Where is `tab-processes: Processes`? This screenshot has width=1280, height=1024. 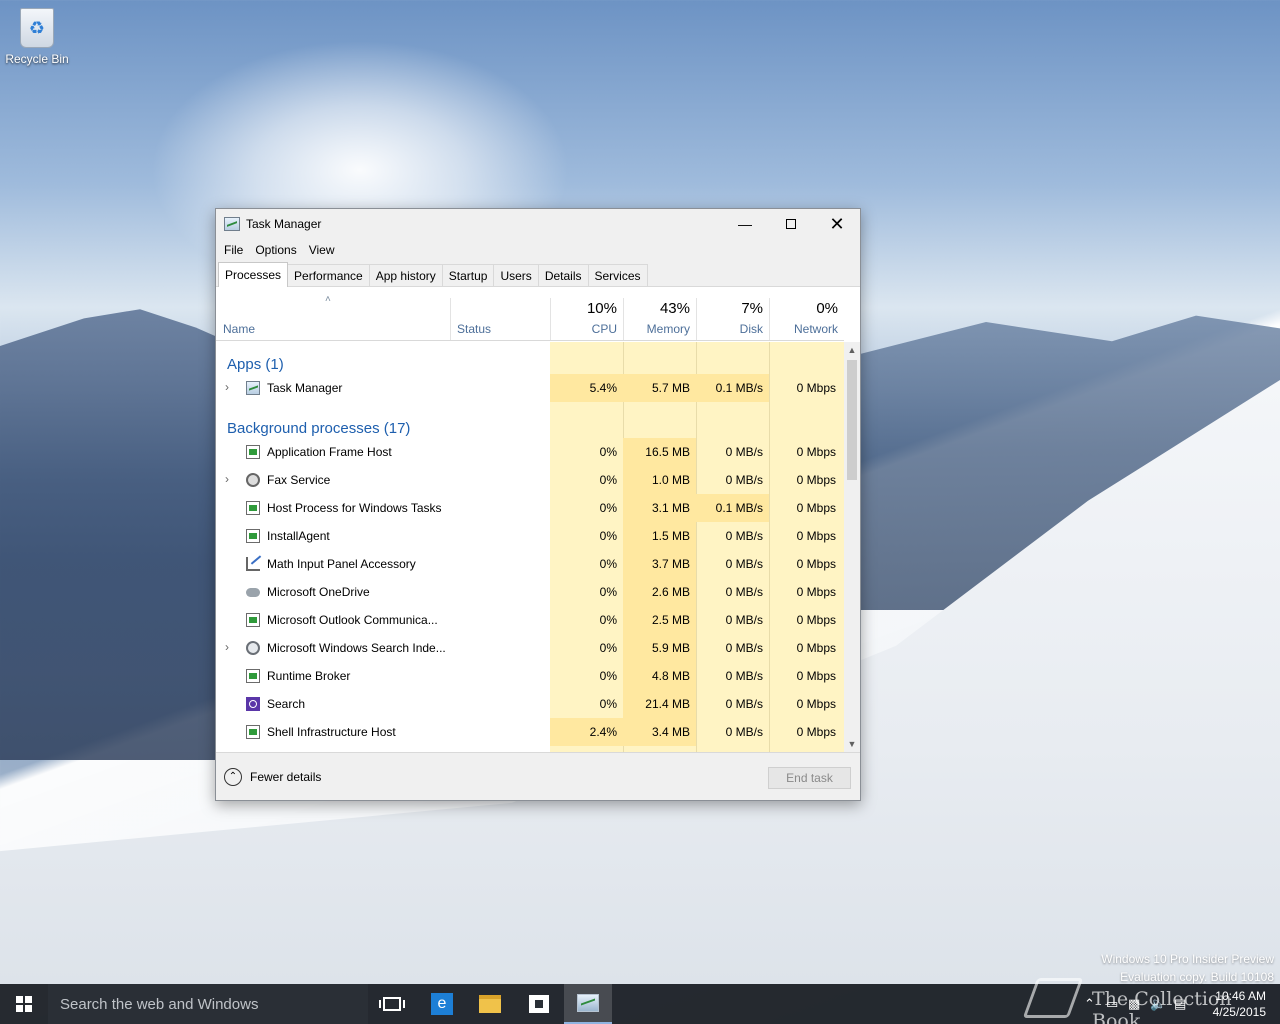 tab-processes: Processes is located at coordinates (253, 274).